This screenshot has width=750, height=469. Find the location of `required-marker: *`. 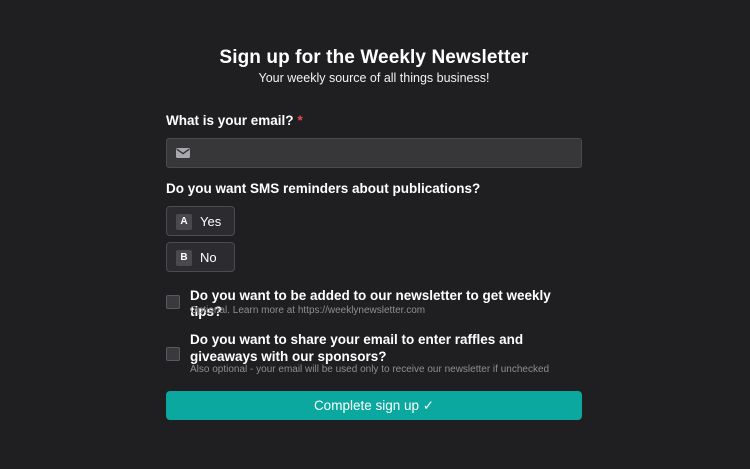

required-marker: * is located at coordinates (300, 120).